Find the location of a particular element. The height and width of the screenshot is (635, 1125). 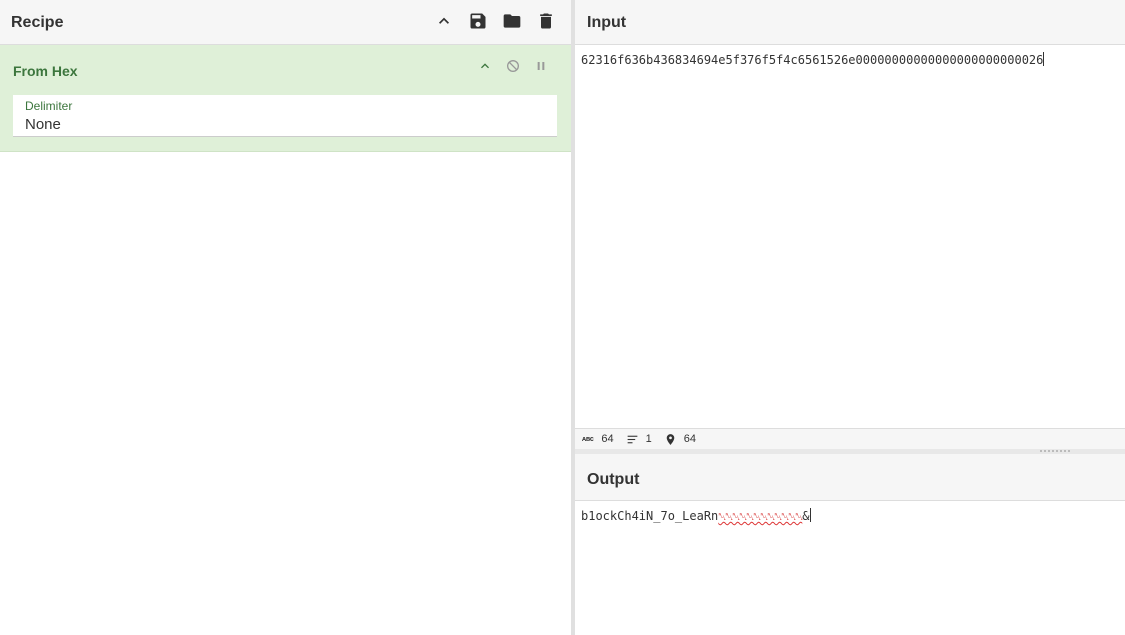

delimiter-label: Delimiter is located at coordinates (49, 106).